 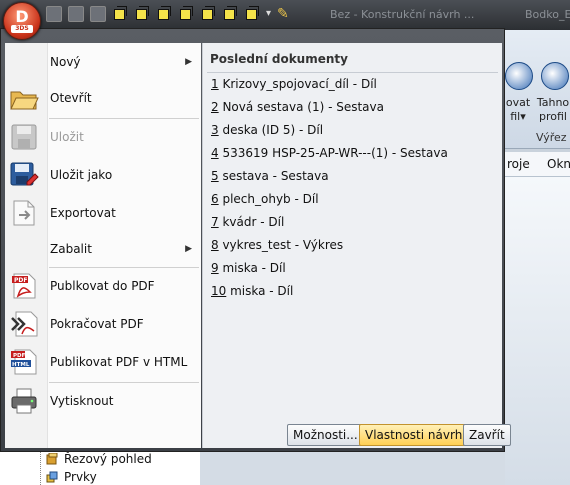 I want to click on menu-item-projects: roje, so click(x=518, y=164).